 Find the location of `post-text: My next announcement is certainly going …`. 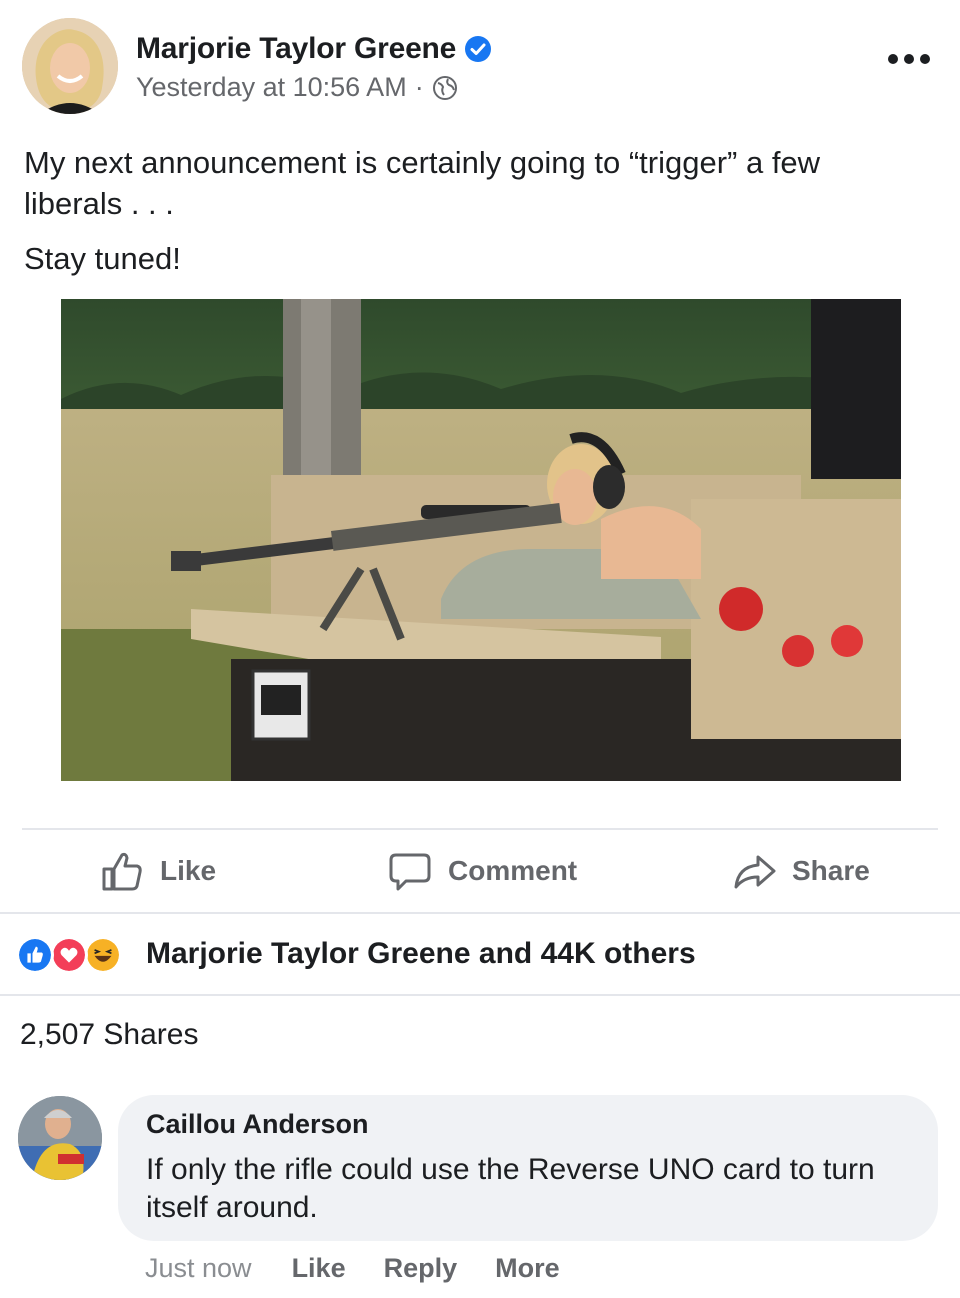

post-text: My next announcement is certainly going … is located at coordinates (422, 183).